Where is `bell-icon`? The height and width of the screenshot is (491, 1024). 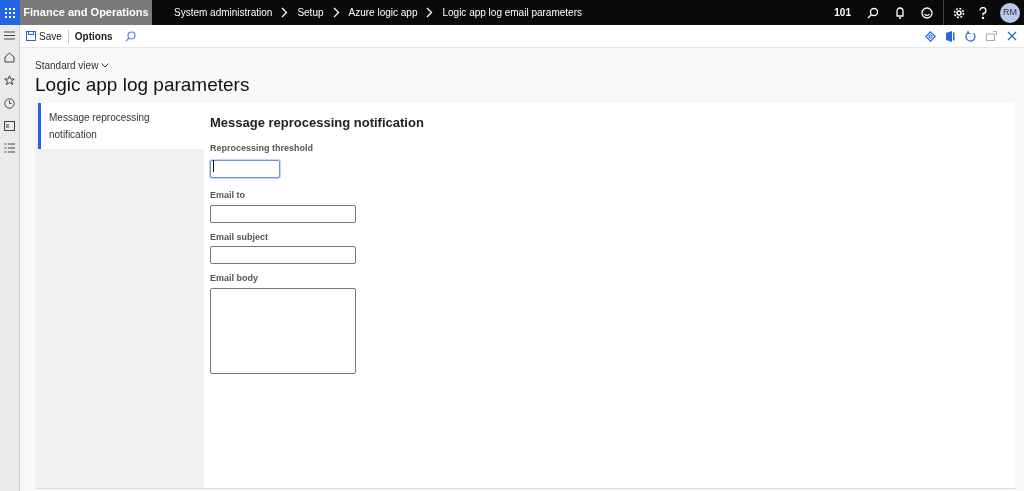
bell-icon is located at coordinates (900, 12).